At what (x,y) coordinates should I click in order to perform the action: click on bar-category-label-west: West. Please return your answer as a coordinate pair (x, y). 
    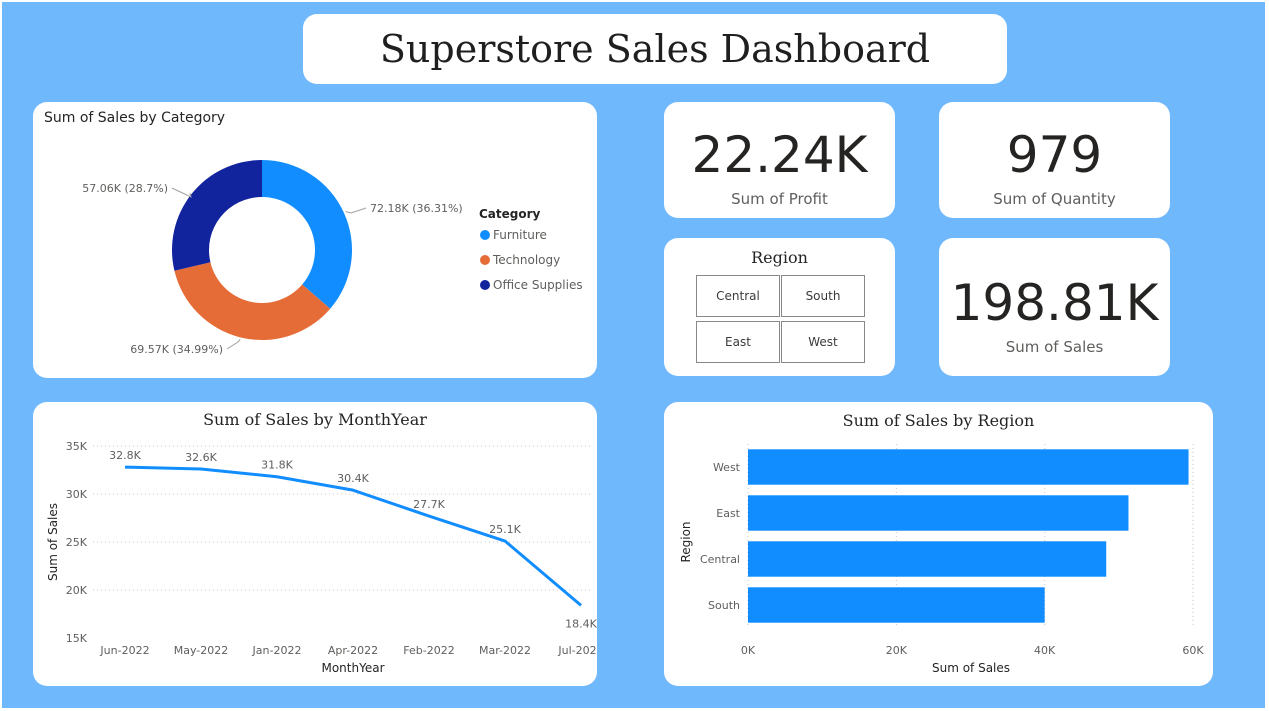
    Looking at the image, I should click on (727, 467).